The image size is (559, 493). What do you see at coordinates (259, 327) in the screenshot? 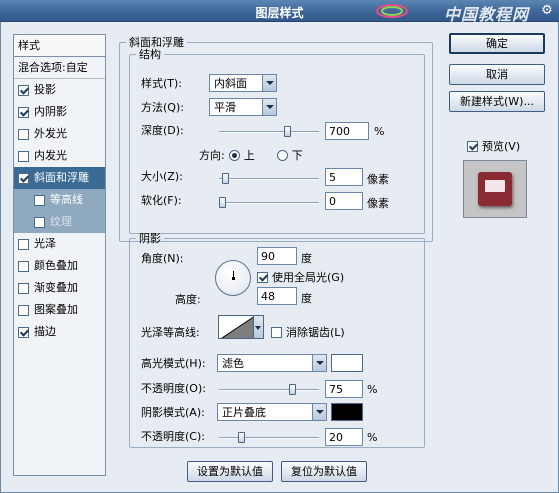
I see `contour-dropdown-icon` at bounding box center [259, 327].